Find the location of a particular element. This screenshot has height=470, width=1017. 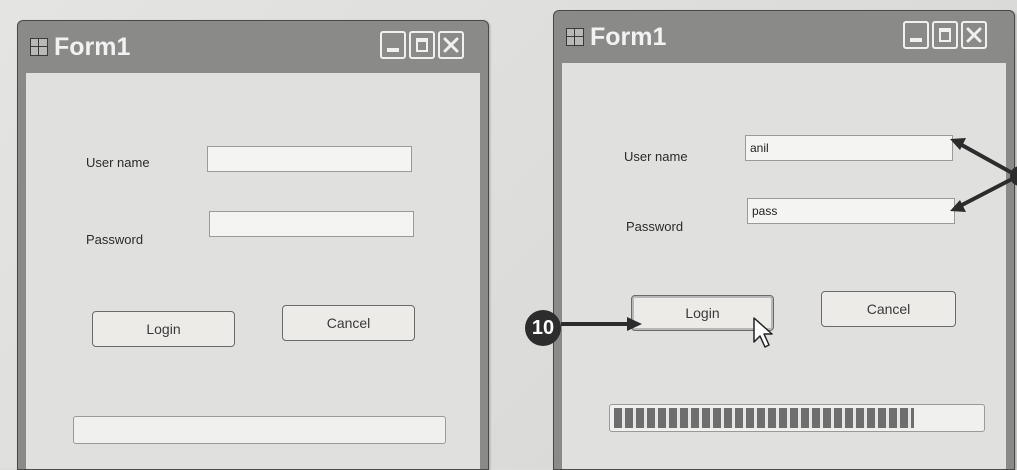

step-number-badge: 10 is located at coordinates (543, 328).